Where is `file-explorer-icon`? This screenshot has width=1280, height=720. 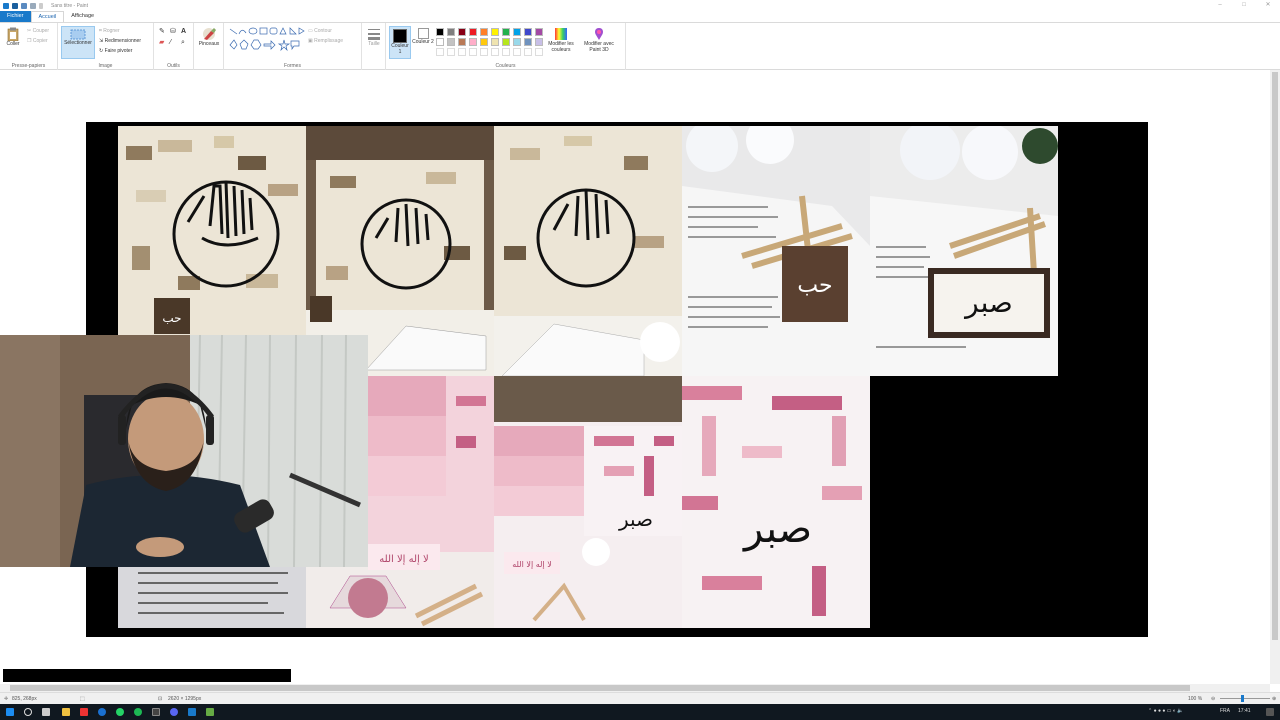 file-explorer-icon is located at coordinates (66, 712).